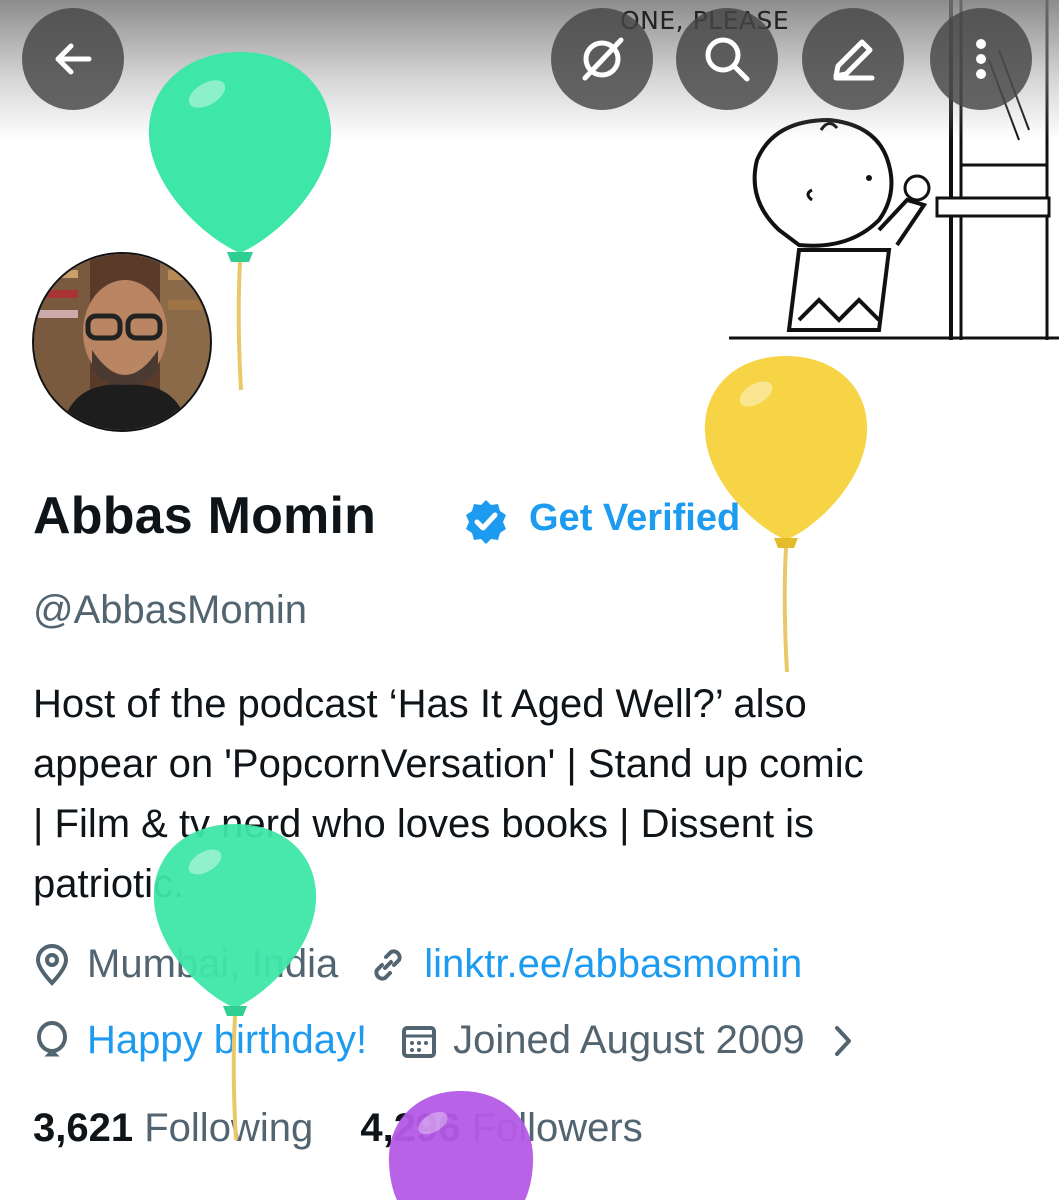  Describe the element at coordinates (170, 610) in the screenshot. I see `profile-handle: @AbbasMomin` at that location.